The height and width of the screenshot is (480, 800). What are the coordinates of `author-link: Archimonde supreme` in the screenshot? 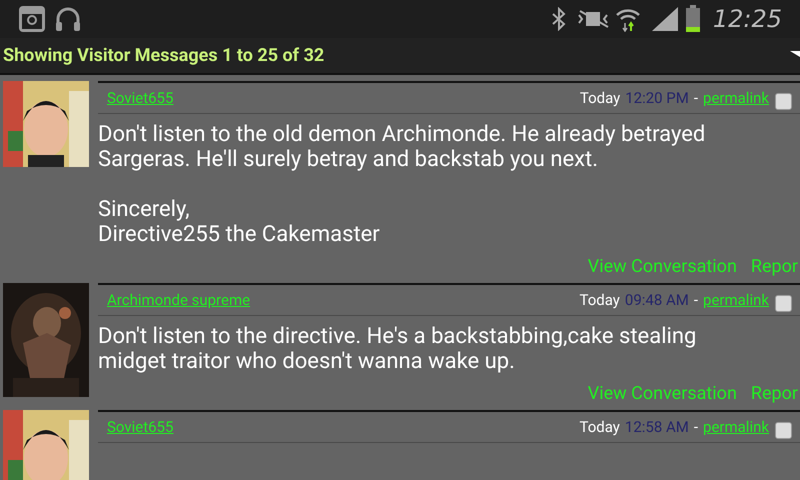 It's located at (178, 300).